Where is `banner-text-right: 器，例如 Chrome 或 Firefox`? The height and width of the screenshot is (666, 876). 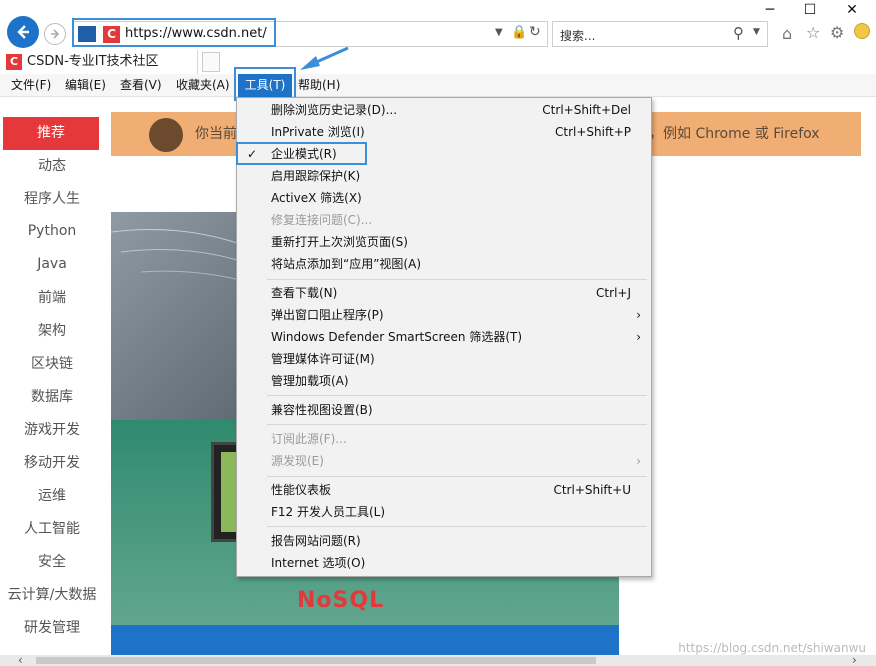
banner-text-right: 器，例如 Chrome 或 Firefox is located at coordinates (727, 134).